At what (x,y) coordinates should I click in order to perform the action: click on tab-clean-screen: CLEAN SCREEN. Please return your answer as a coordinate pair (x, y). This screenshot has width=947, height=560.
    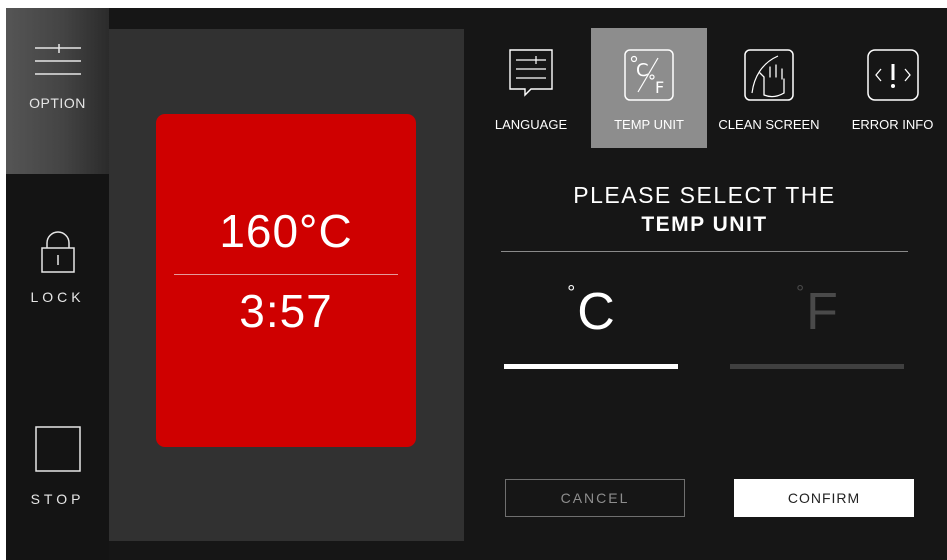
    Looking at the image, I should click on (769, 88).